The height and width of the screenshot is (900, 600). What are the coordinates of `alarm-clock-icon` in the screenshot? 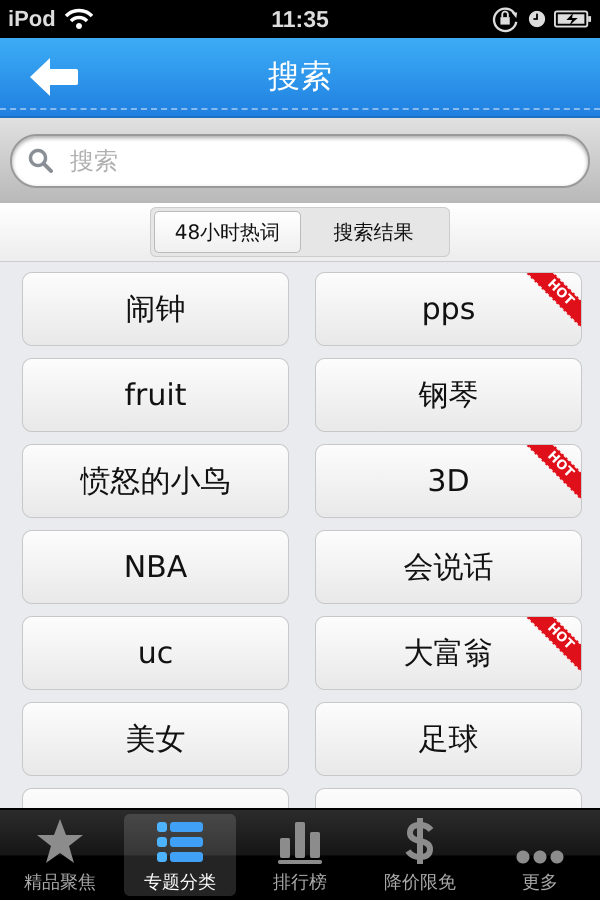 It's located at (537, 19).